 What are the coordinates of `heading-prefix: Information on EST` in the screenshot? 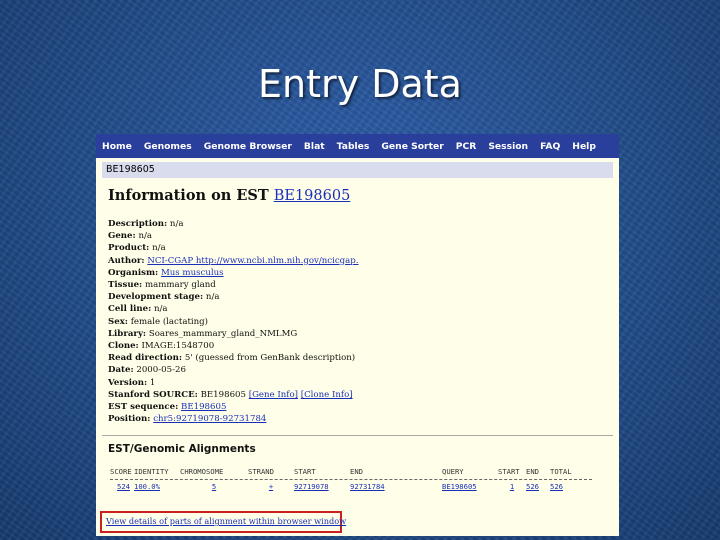 It's located at (188, 195).